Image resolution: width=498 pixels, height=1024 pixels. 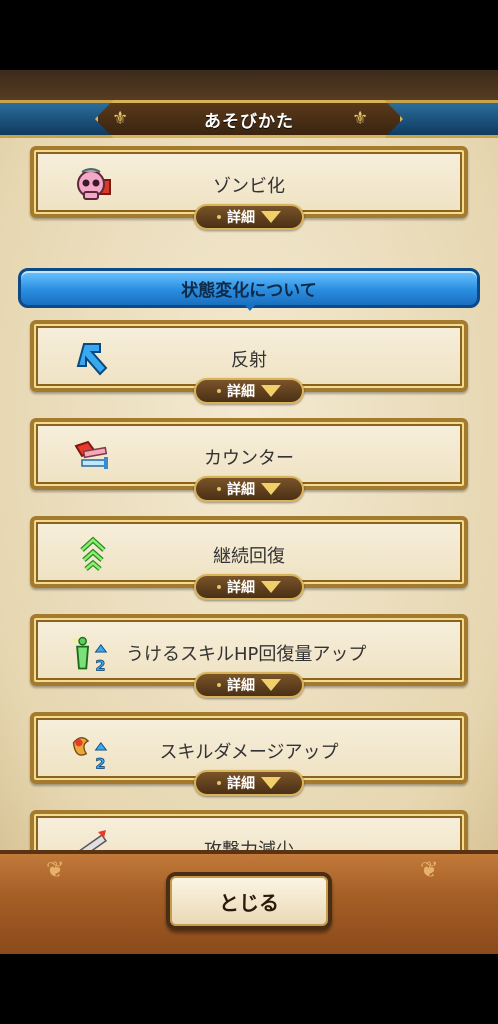 What do you see at coordinates (246, 654) in the screenshot?
I see `card-label: うけるスキルHP回復量アップ` at bounding box center [246, 654].